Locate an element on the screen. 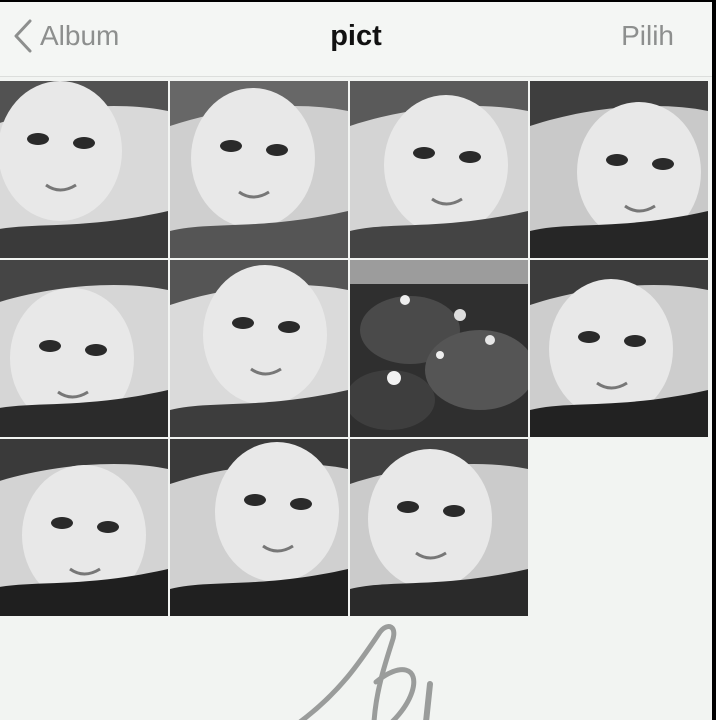 Image resolution: width=716 pixels, height=720 pixels. navigation-bar: Album pict Pilih is located at coordinates (356, 39).